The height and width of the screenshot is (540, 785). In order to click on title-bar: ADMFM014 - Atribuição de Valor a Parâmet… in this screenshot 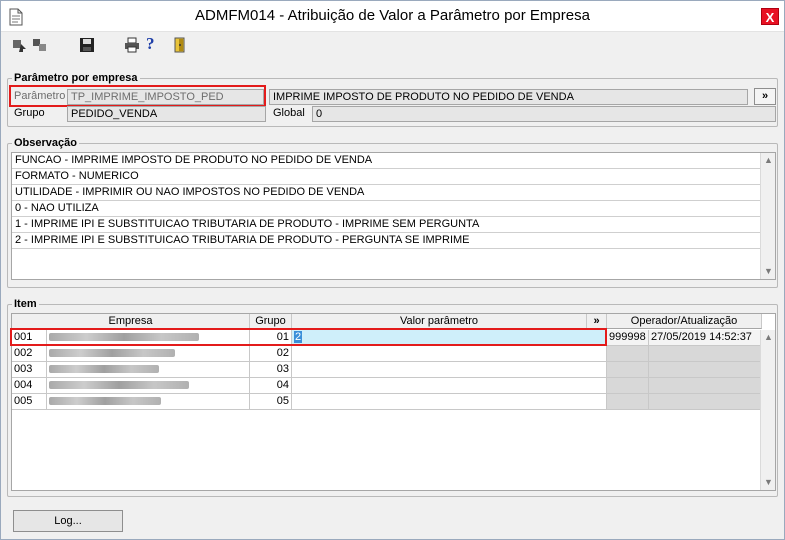, I will do `click(392, 16)`.